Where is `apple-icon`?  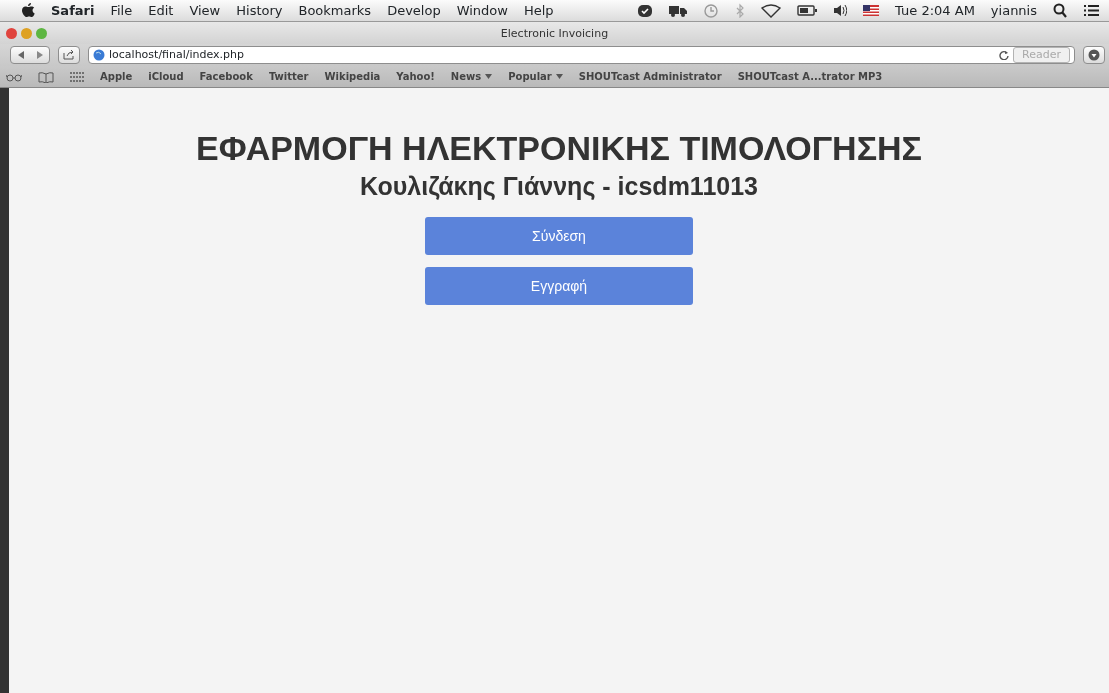 apple-icon is located at coordinates (28, 10).